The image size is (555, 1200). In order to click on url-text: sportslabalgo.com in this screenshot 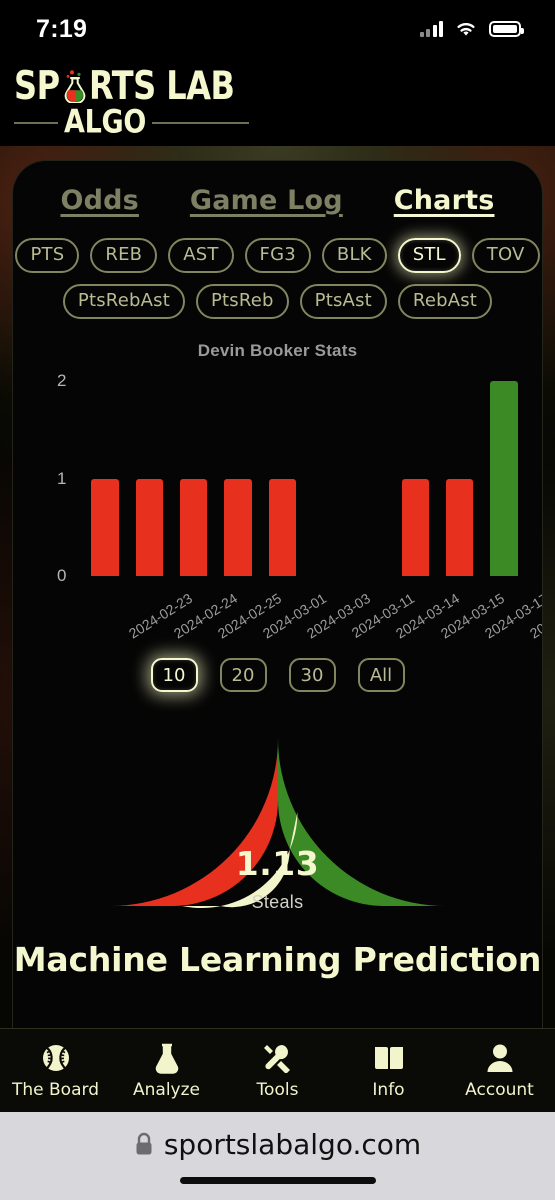, I will do `click(292, 1144)`.